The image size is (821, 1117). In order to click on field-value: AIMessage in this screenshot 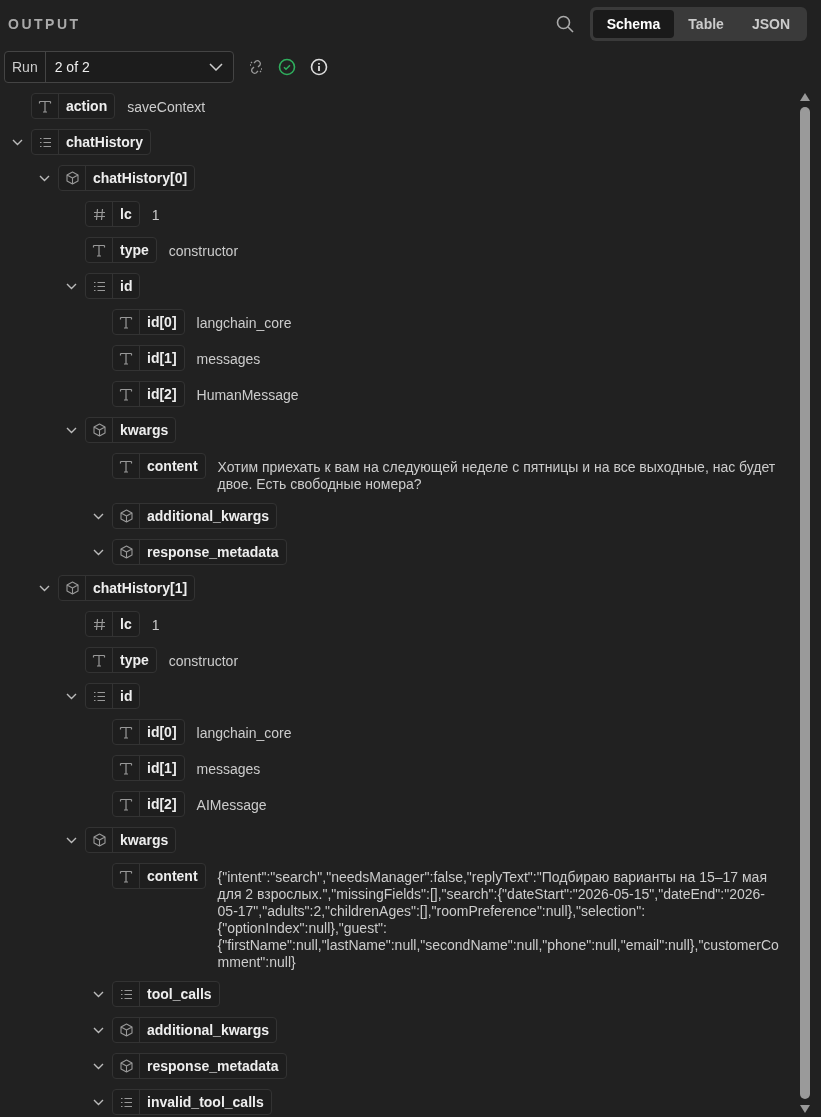, I will do `click(231, 805)`.